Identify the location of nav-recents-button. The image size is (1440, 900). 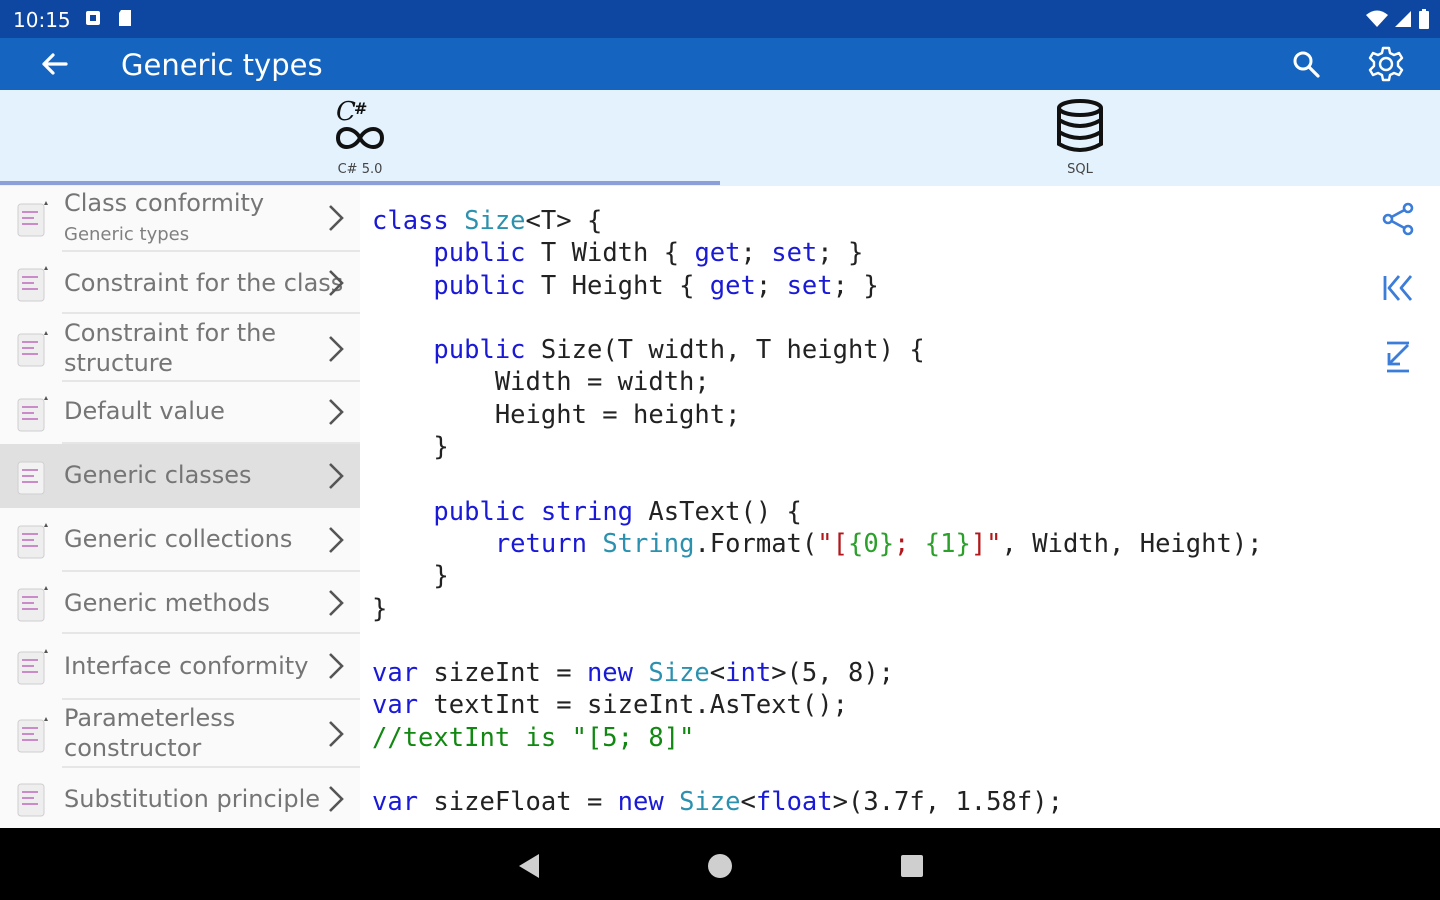
(912, 866).